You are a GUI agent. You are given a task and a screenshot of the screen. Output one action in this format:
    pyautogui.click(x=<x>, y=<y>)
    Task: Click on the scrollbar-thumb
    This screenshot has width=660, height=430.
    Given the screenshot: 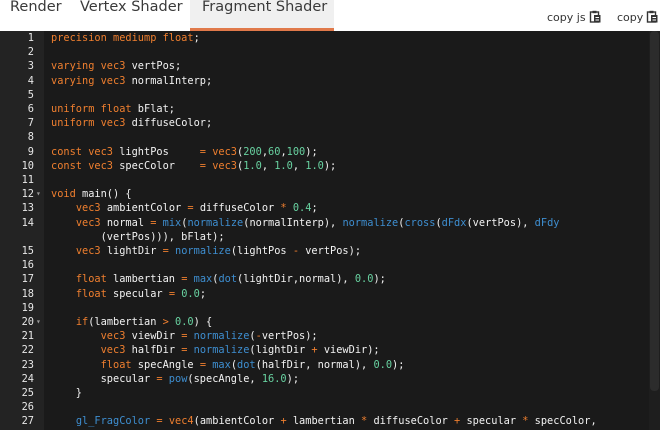 What is the action you would take?
    pyautogui.click(x=654, y=211)
    